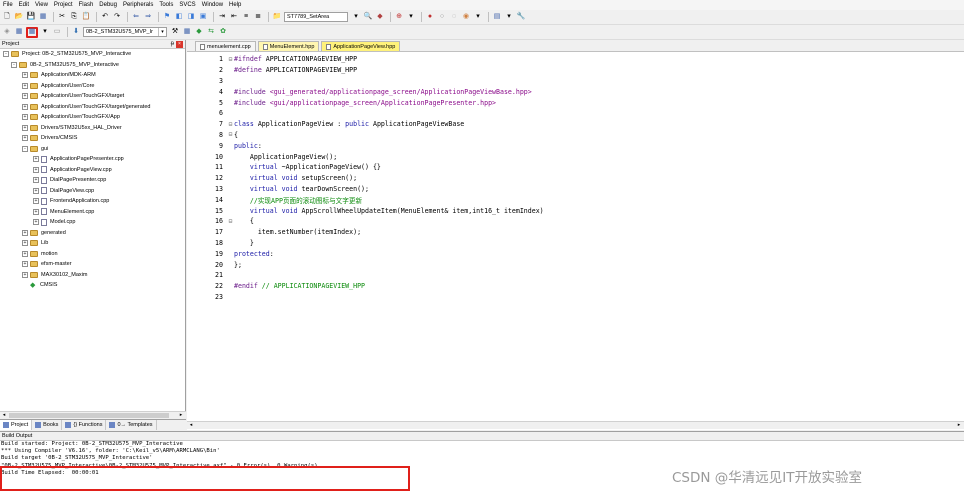 This screenshot has width=964, height=496. Describe the element at coordinates (7, 32) in the screenshot. I see `translate-icon: ◈` at that location.